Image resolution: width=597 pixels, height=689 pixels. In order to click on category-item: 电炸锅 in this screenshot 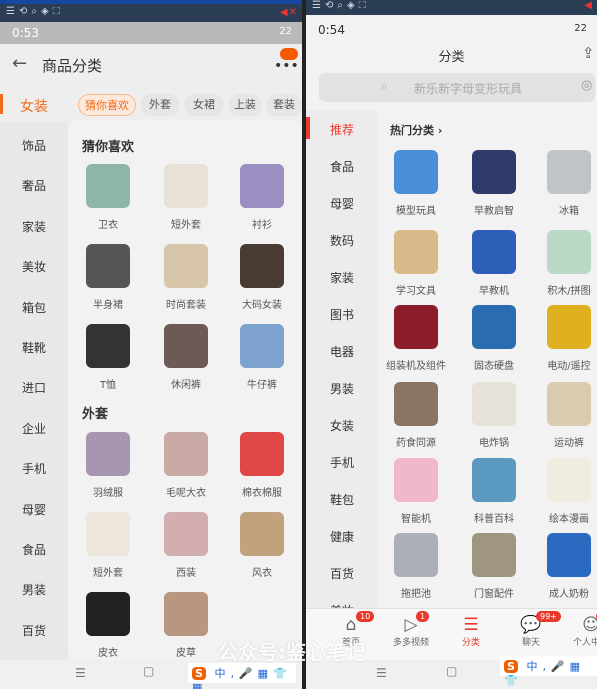, I will do `click(494, 415)`.